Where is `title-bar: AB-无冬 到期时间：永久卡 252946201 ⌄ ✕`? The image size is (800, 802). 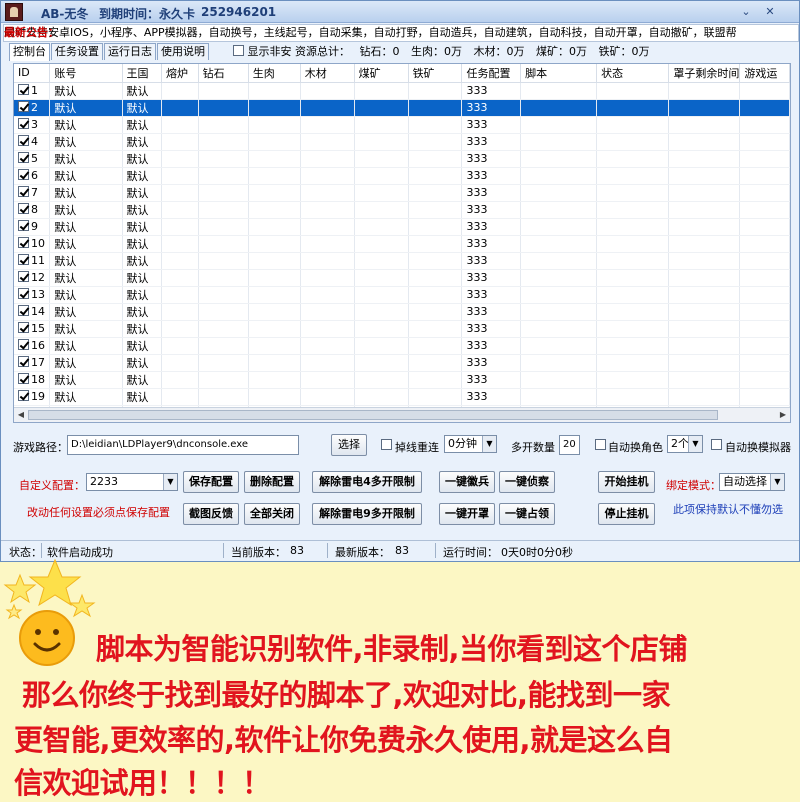
title-bar: AB-无冬 到期时间：永久卡 252946201 ⌄ ✕ is located at coordinates (400, 12).